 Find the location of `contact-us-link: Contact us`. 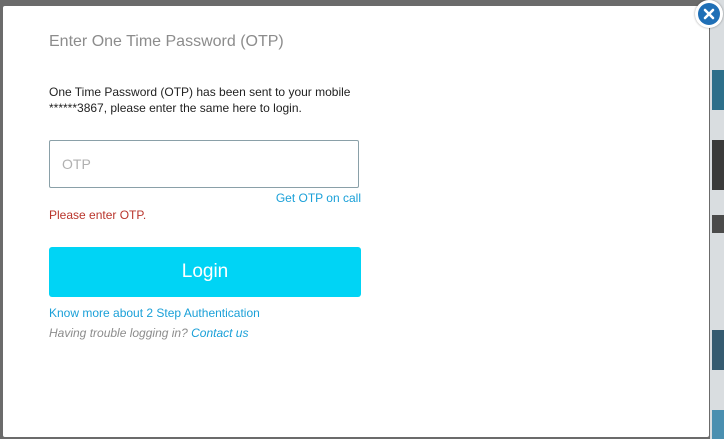

contact-us-link: Contact us is located at coordinates (219, 333).